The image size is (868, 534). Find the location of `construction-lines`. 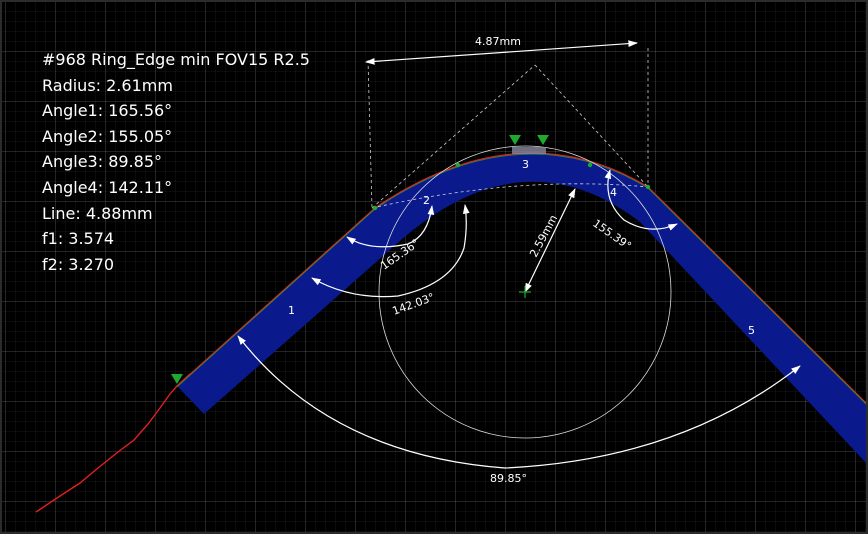

construction-lines is located at coordinates (508, 128).